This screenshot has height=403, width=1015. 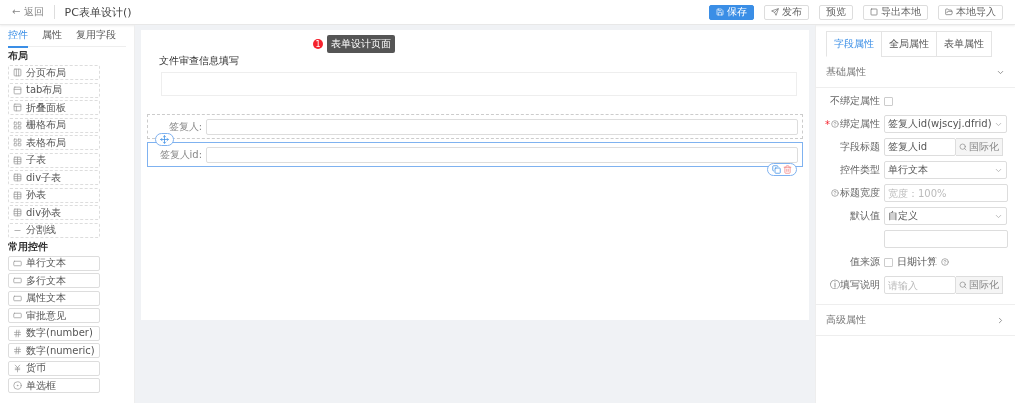 What do you see at coordinates (318, 44) in the screenshot?
I see `number-badge: 1` at bounding box center [318, 44].